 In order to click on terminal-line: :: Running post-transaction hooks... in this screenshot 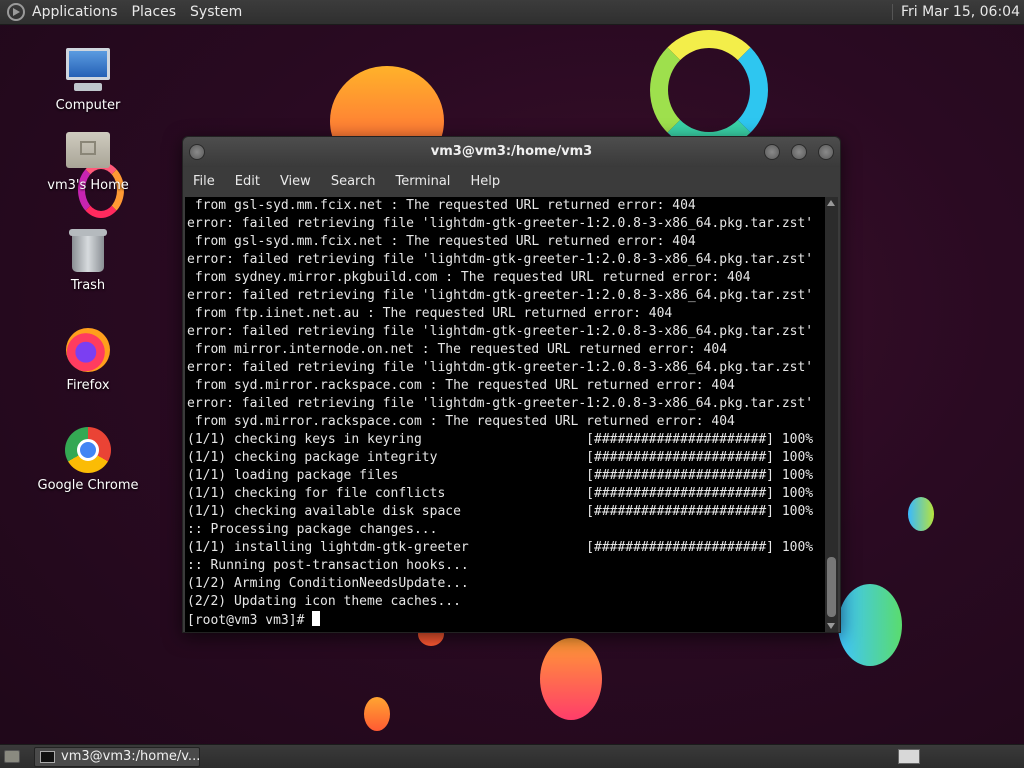, I will do `click(328, 565)`.